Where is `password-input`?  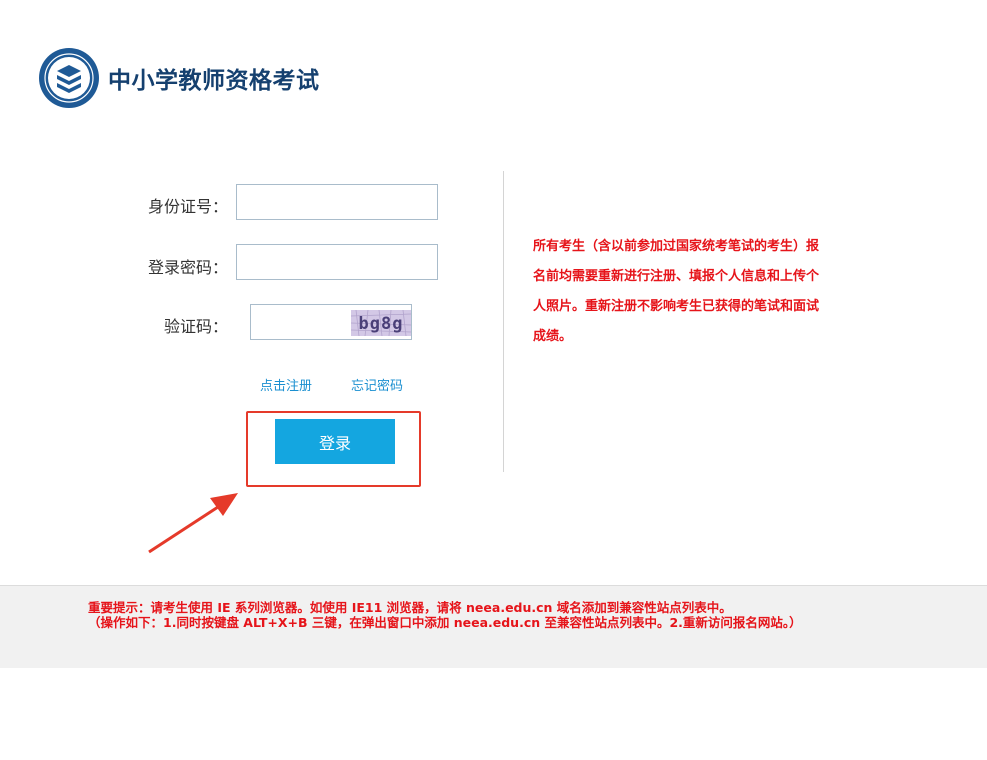 password-input is located at coordinates (337, 262).